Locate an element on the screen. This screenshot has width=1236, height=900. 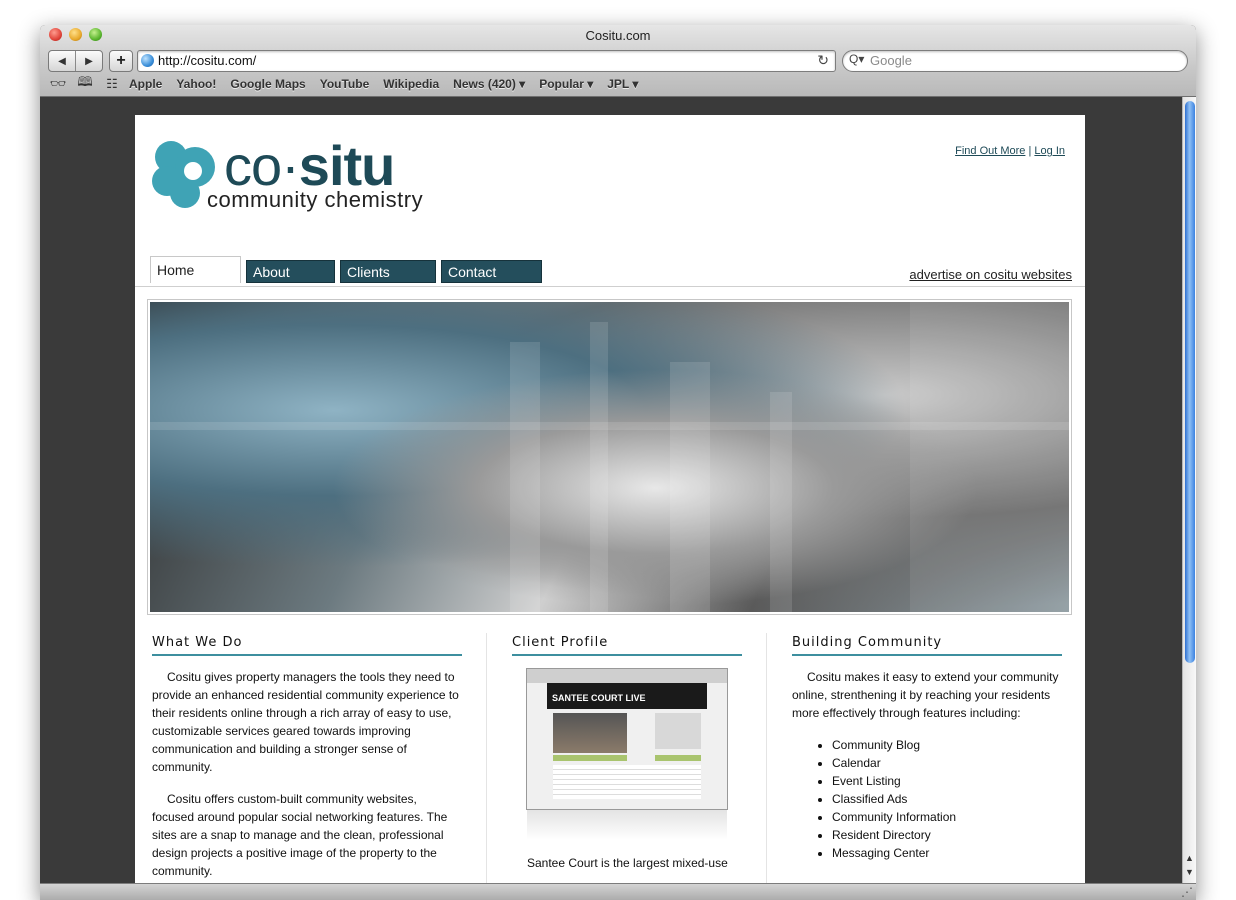
what-we-do-heading: What We Do is located at coordinates (307, 645).